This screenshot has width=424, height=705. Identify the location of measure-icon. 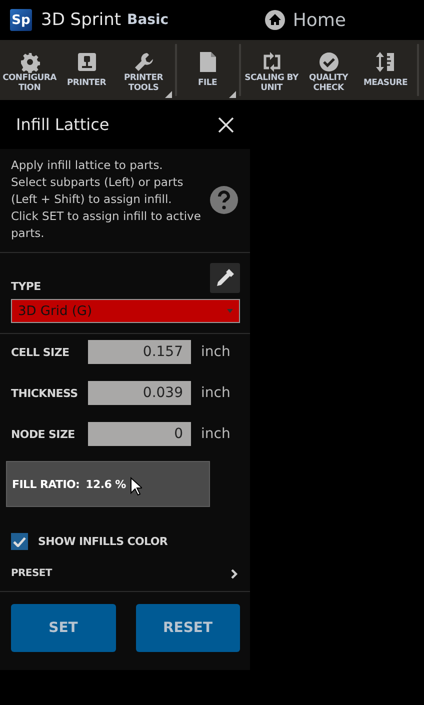
(386, 62).